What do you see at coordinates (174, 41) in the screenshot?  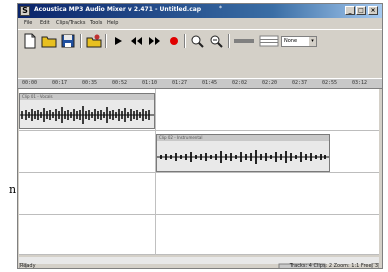 I see `record-icon` at bounding box center [174, 41].